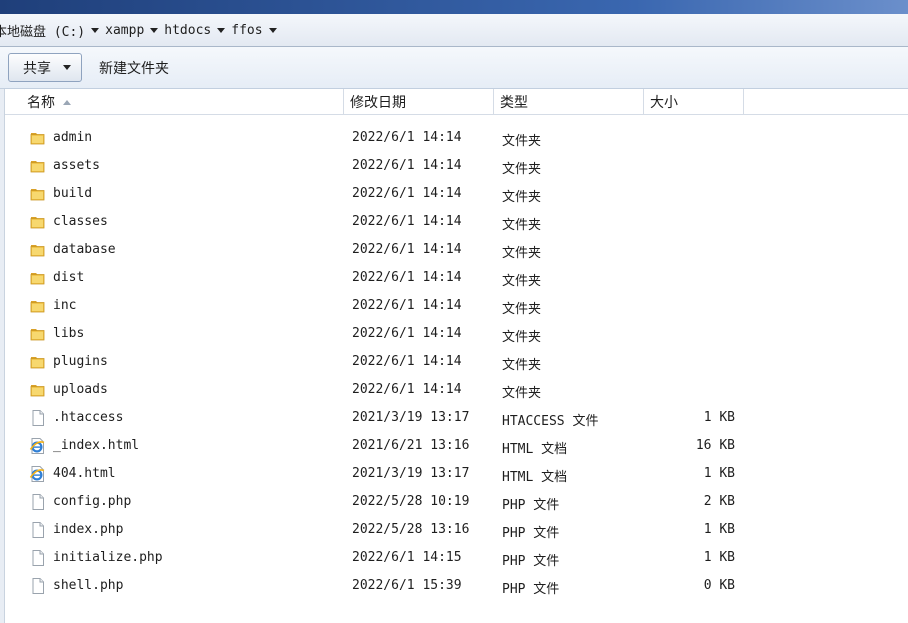 Image resolution: width=908 pixels, height=623 pixels. Describe the element at coordinates (88, 529) in the screenshot. I see `file-name: index.php` at that location.